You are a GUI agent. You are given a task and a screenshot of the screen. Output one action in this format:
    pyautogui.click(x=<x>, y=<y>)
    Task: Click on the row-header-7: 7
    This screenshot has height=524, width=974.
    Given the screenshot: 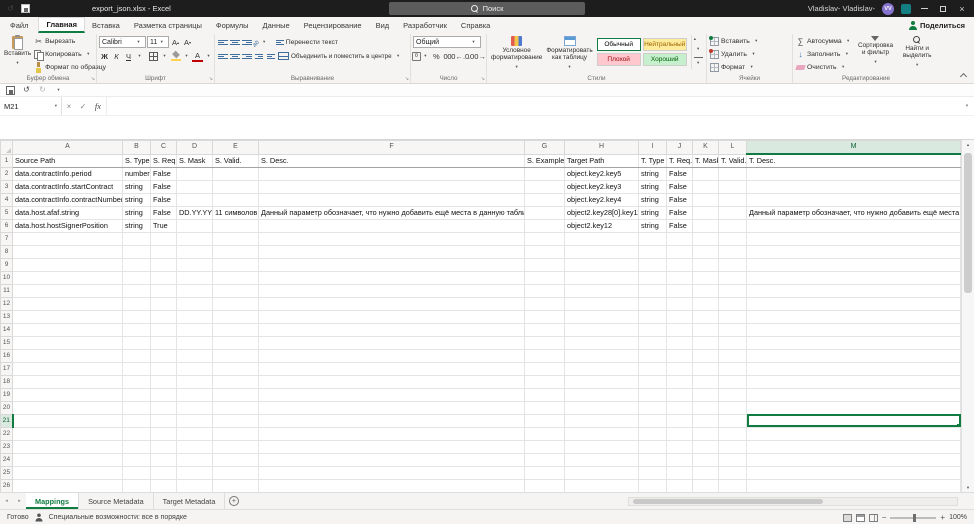 What is the action you would take?
    pyautogui.click(x=6, y=238)
    